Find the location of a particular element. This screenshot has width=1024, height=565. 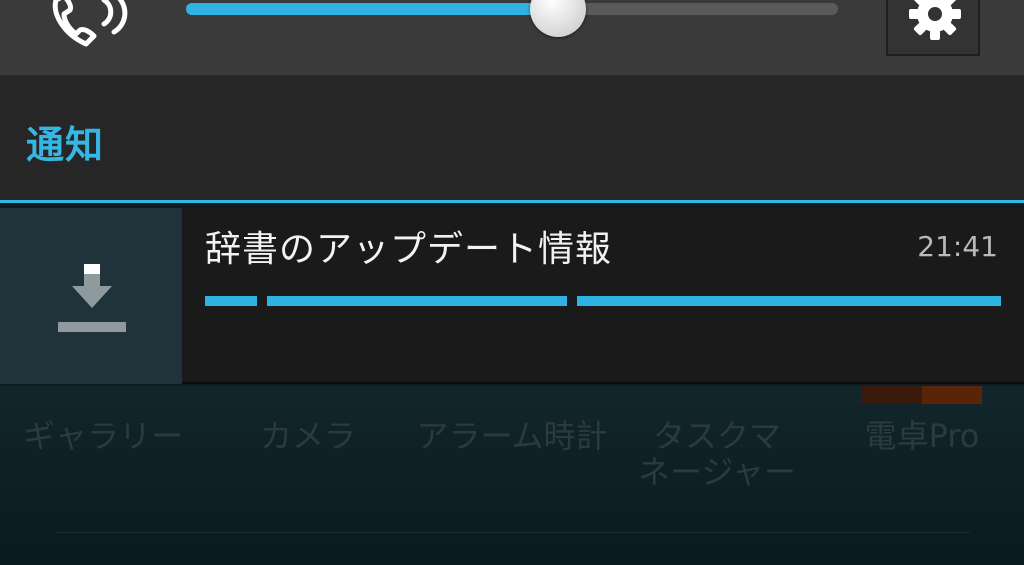

gear-icon is located at coordinates (935, 20).